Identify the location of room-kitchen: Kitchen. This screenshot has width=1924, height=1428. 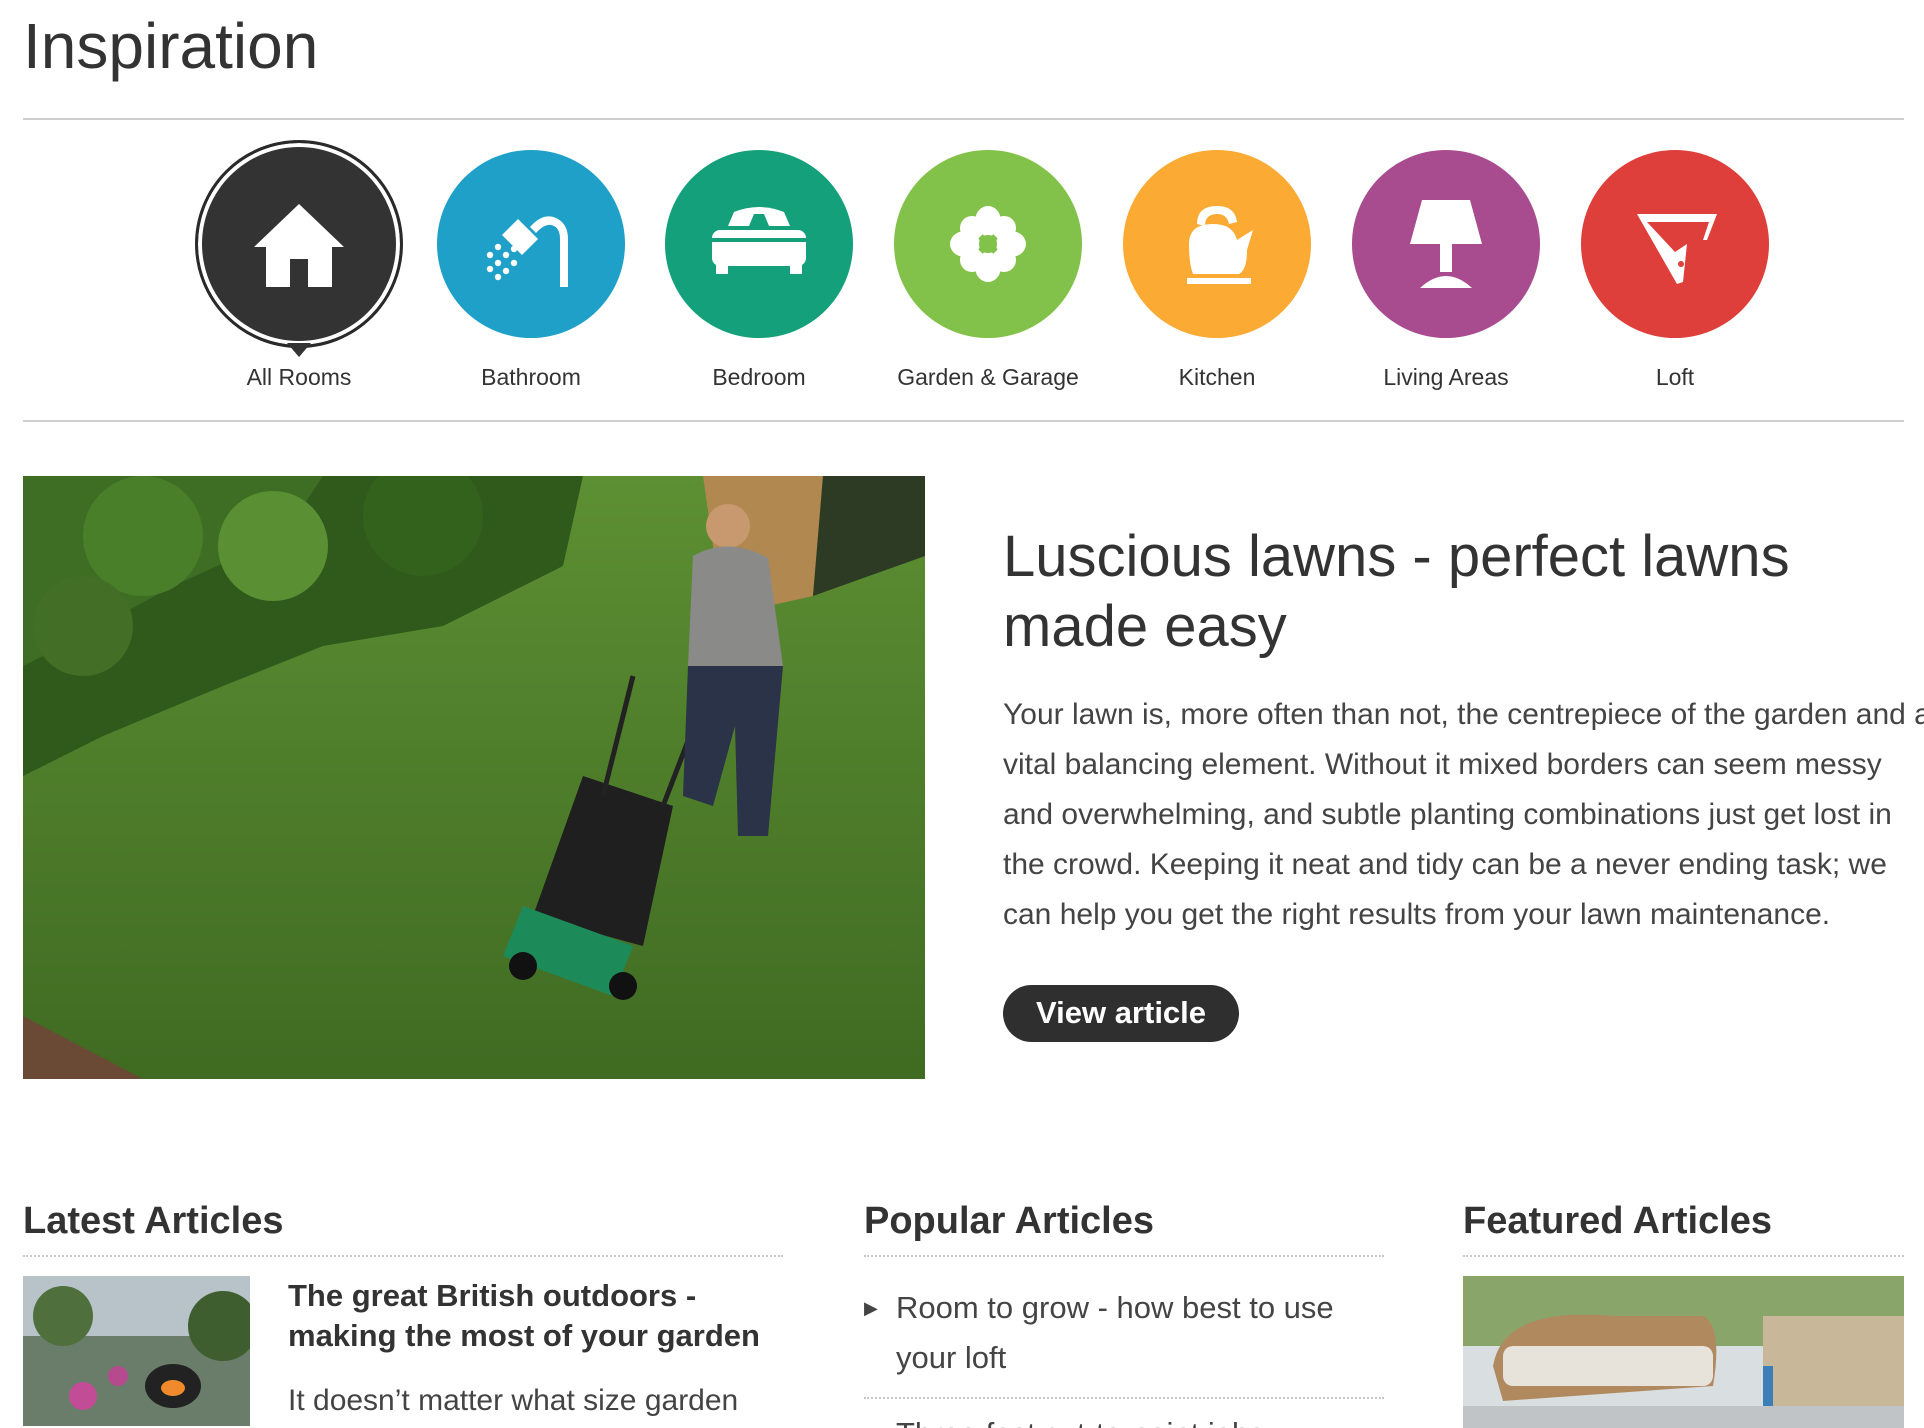
(1217, 270).